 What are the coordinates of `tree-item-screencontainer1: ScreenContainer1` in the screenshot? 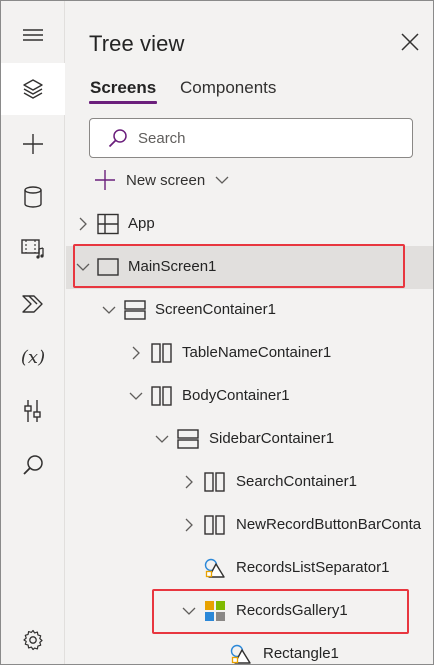 It's located at (249, 310).